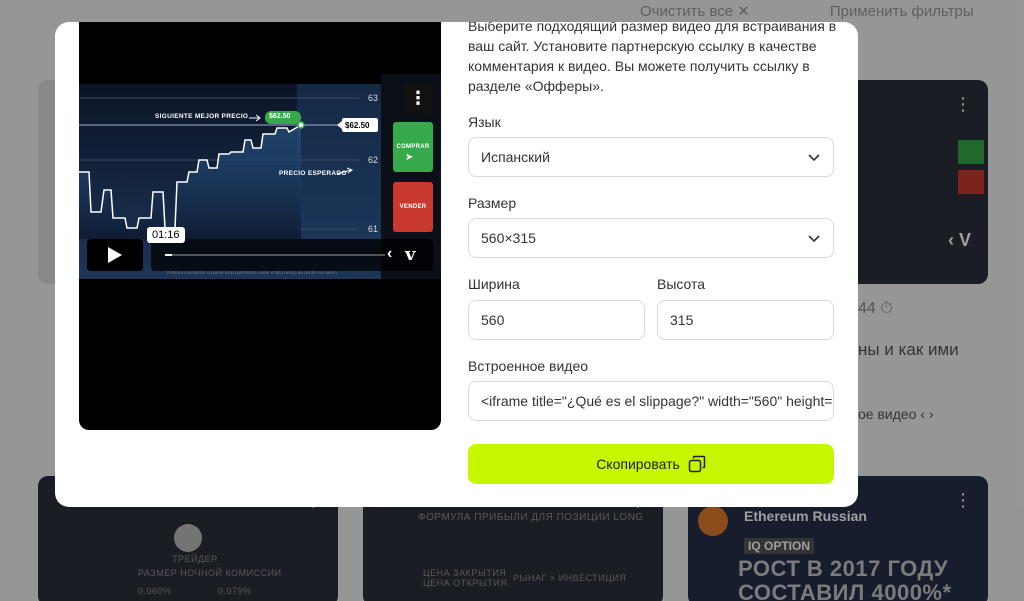 The height and width of the screenshot is (601, 1024). I want to click on price-tag-white: $62.50, so click(357, 125).